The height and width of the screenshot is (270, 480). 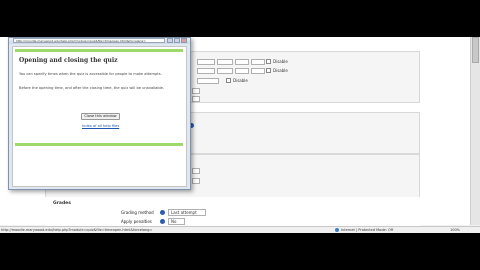 I want to click on maximize-icon, so click(x=177, y=40).